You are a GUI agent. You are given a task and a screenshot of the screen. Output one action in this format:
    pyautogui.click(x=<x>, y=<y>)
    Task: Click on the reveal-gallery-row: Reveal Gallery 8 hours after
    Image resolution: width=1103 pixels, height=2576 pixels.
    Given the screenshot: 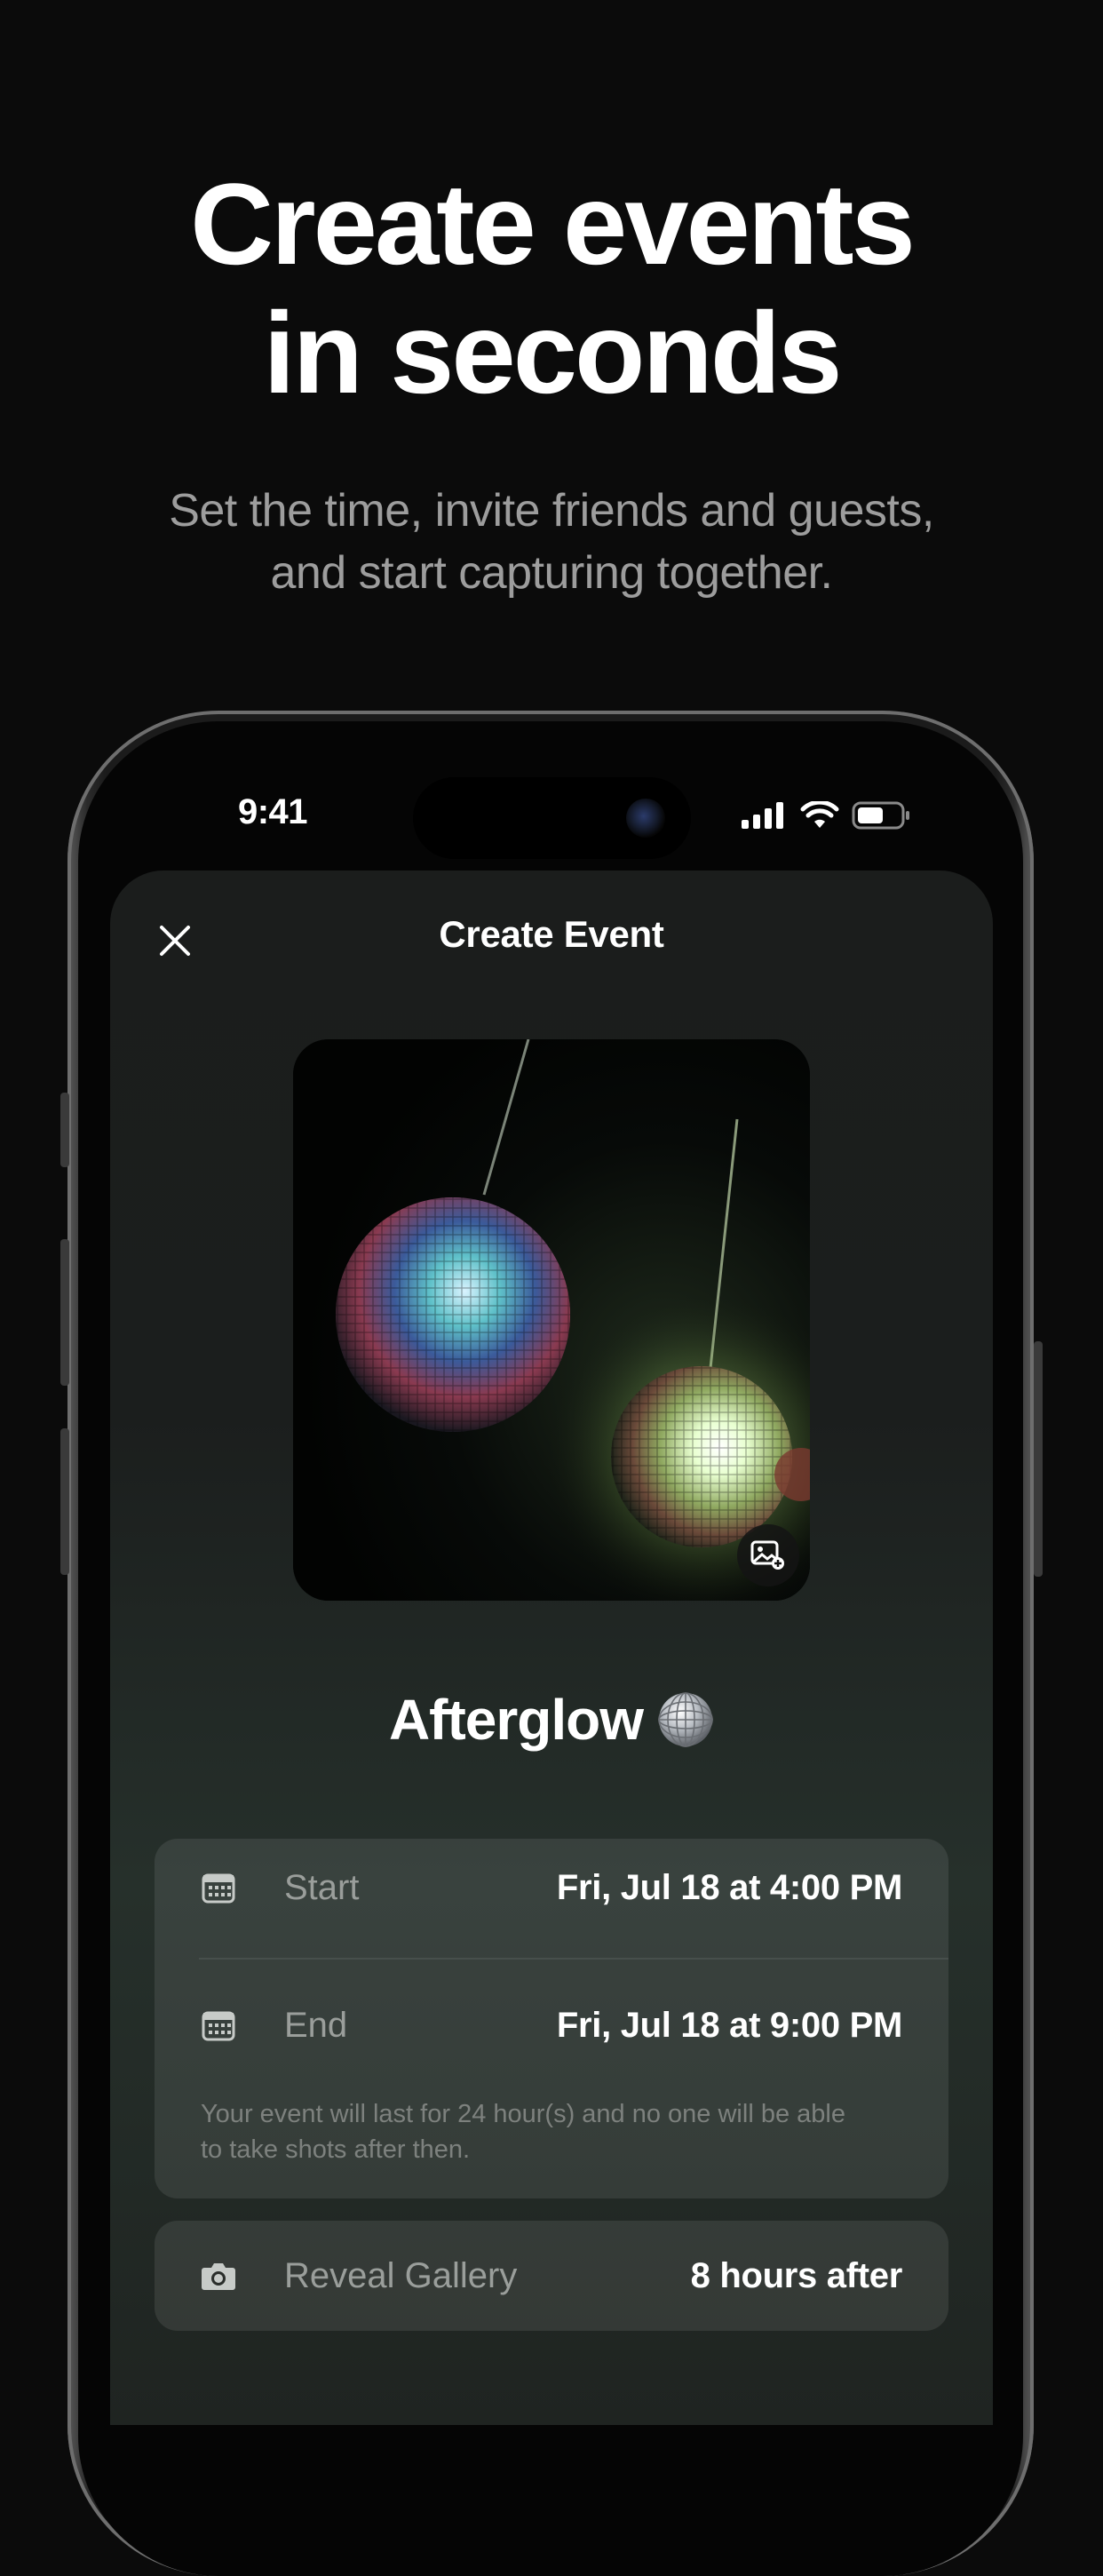 What is the action you would take?
    pyautogui.click(x=551, y=2276)
    